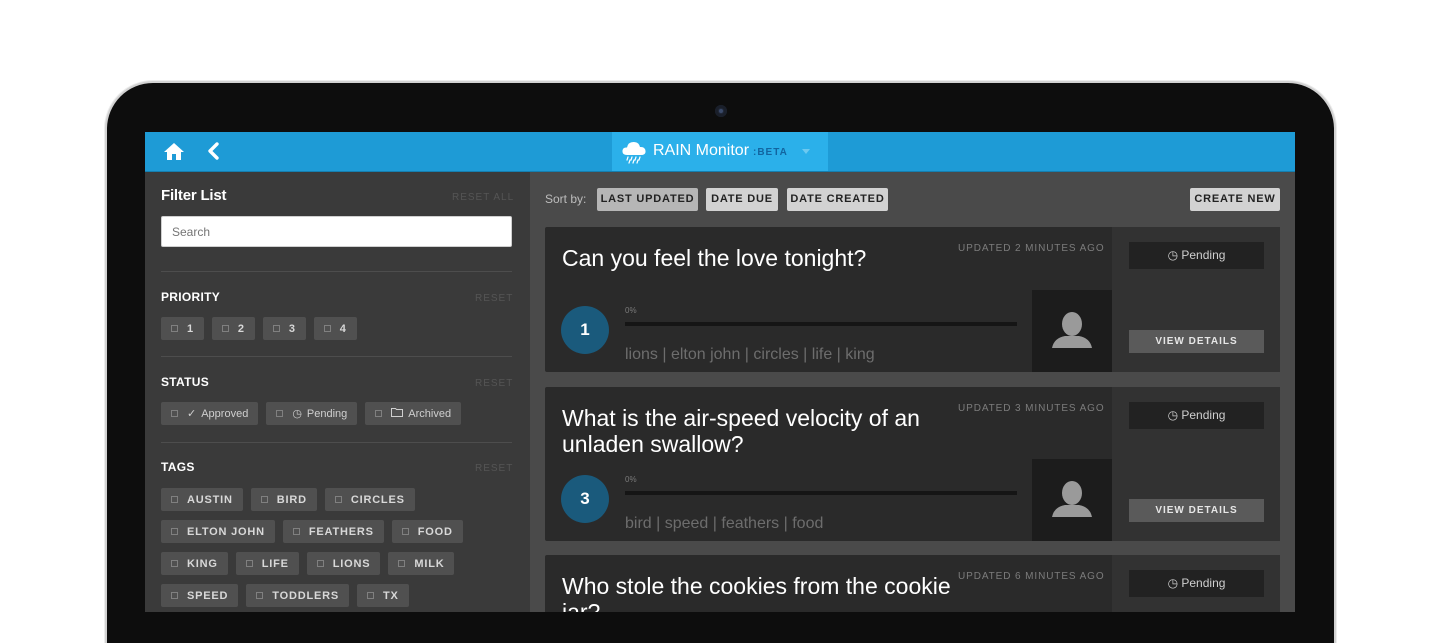  Describe the element at coordinates (200, 595) in the screenshot. I see `tag-chip-speed: SPEED` at that location.